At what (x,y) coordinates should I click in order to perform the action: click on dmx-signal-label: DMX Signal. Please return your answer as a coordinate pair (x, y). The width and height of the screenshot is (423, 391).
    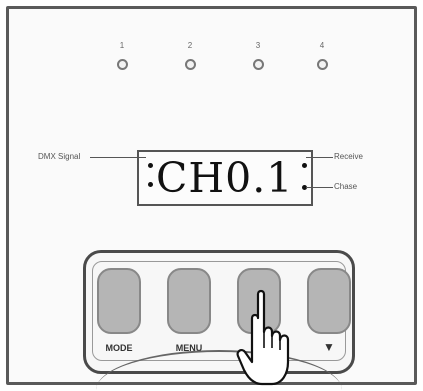
    Looking at the image, I should click on (59, 156).